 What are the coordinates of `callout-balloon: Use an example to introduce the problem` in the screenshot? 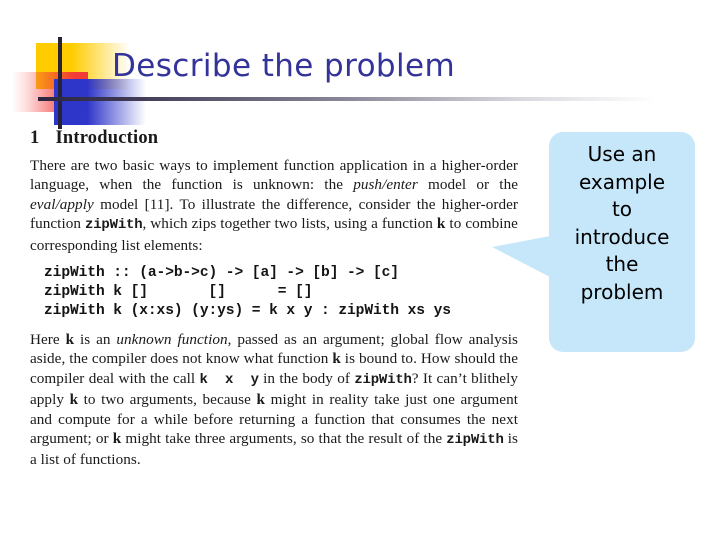 It's located at (593, 242).